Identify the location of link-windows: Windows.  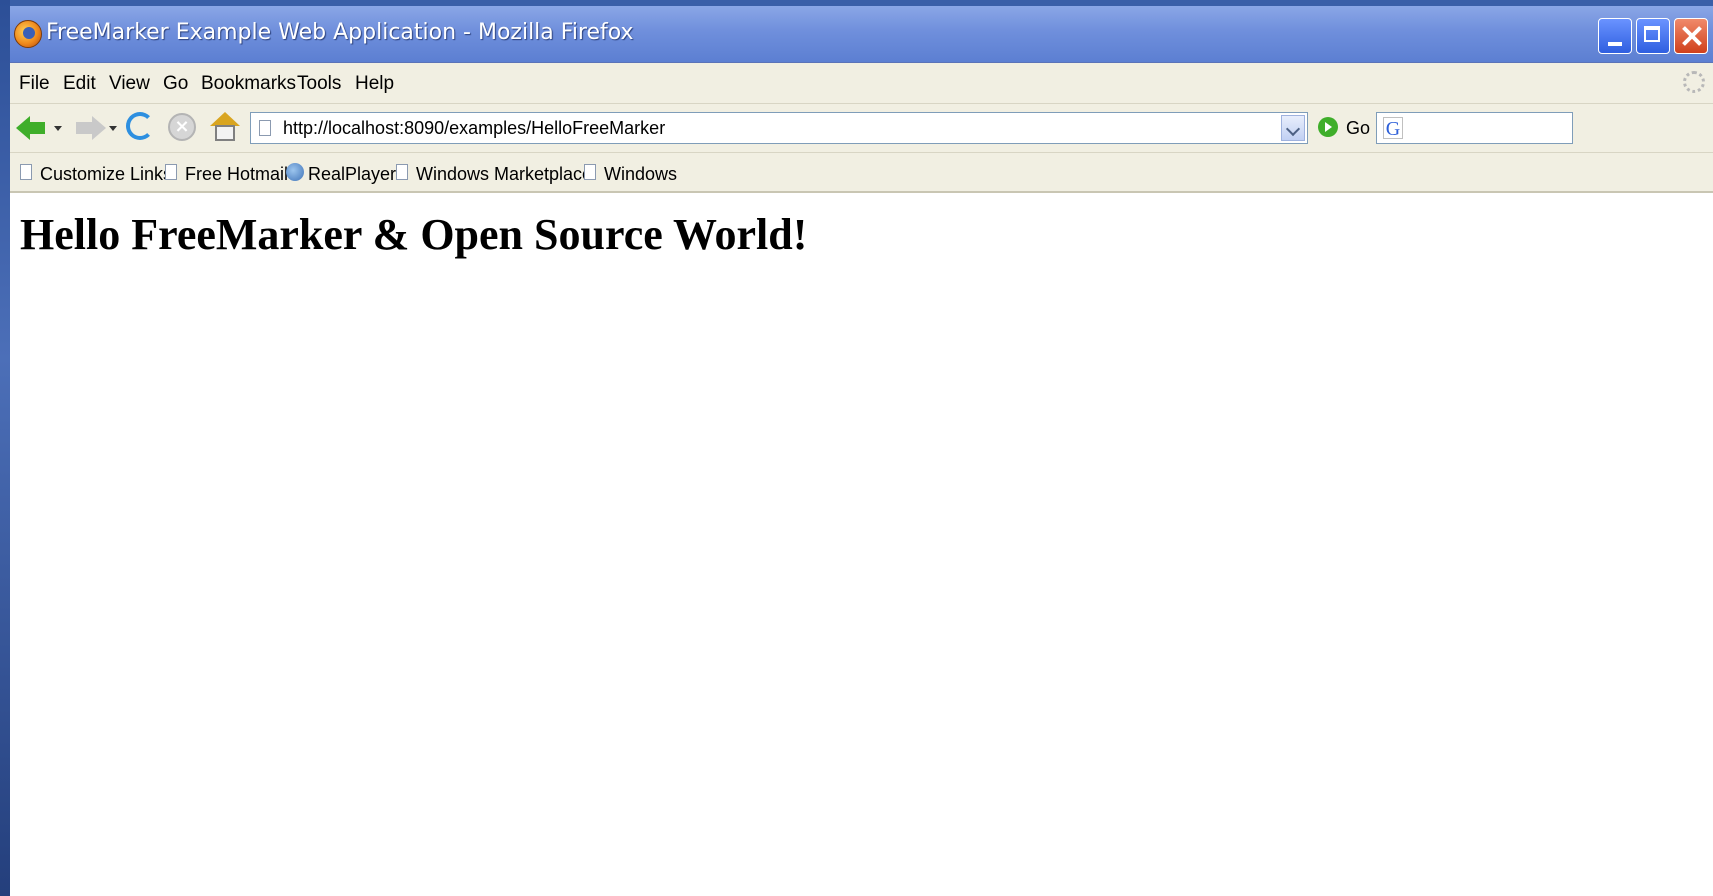
(632, 173).